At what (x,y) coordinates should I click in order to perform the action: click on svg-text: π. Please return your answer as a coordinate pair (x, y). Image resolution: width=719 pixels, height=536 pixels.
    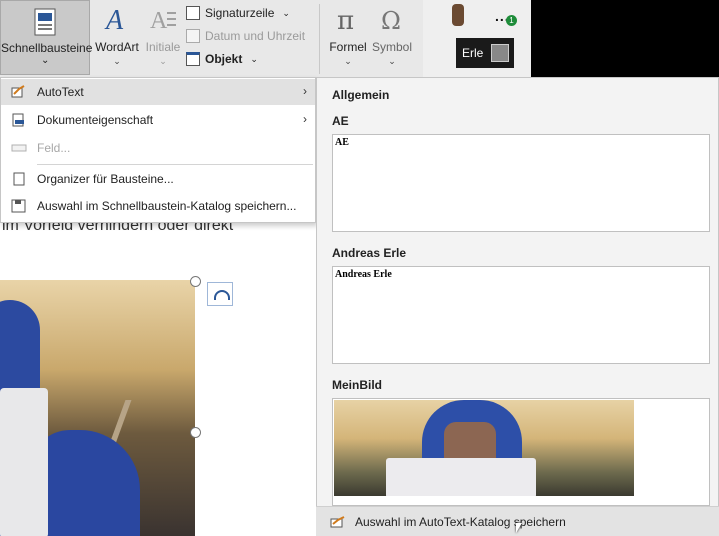
    Looking at the image, I should click on (345, 20).